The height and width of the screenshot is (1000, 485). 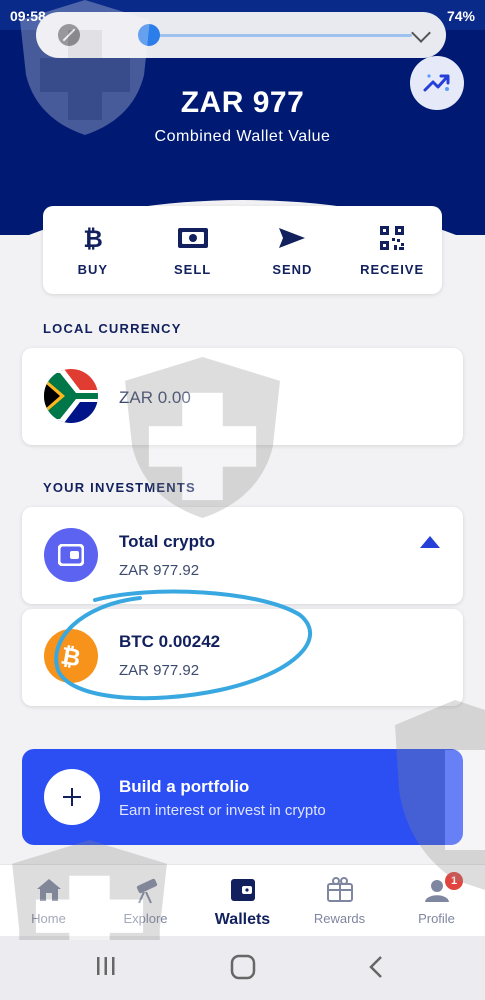 I want to click on btc-holding-card: ₿ BTC 0.00242 ZAR 977.92, so click(x=242, y=657).